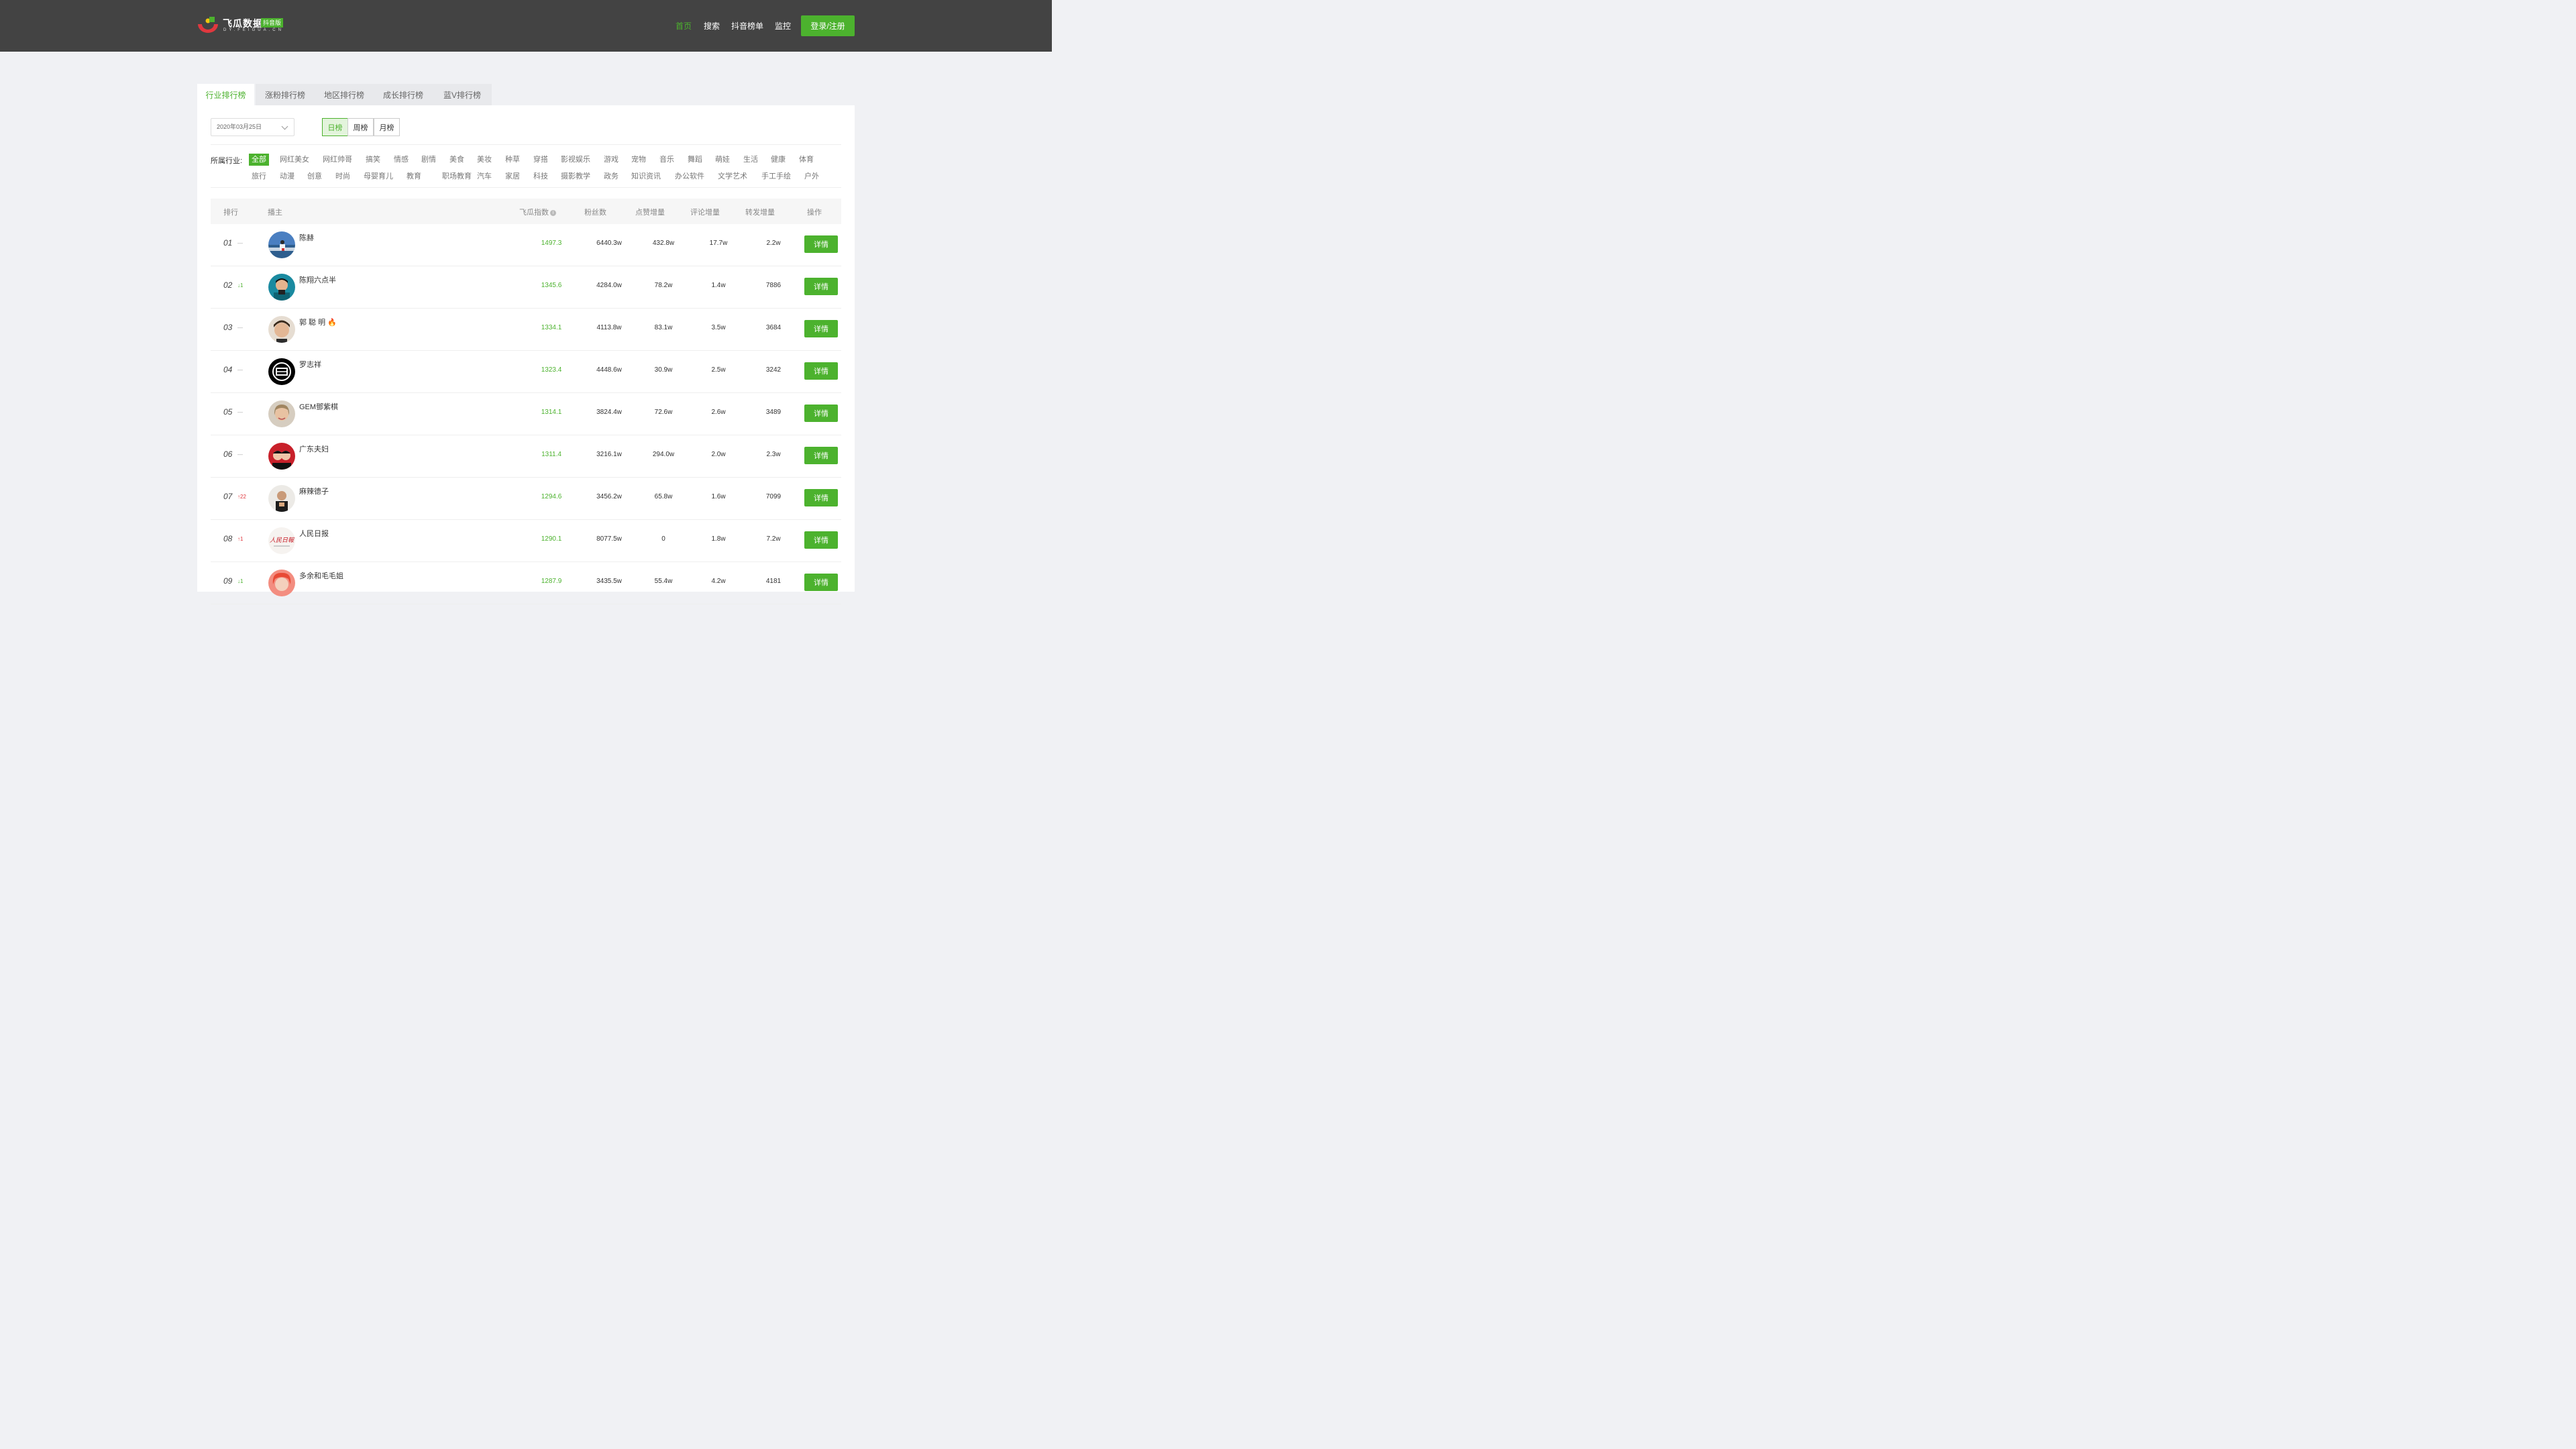 The image size is (2576, 1449). Describe the element at coordinates (462, 94) in the screenshot. I see `tab-bluev-ranking: 蓝V排行榜` at that location.